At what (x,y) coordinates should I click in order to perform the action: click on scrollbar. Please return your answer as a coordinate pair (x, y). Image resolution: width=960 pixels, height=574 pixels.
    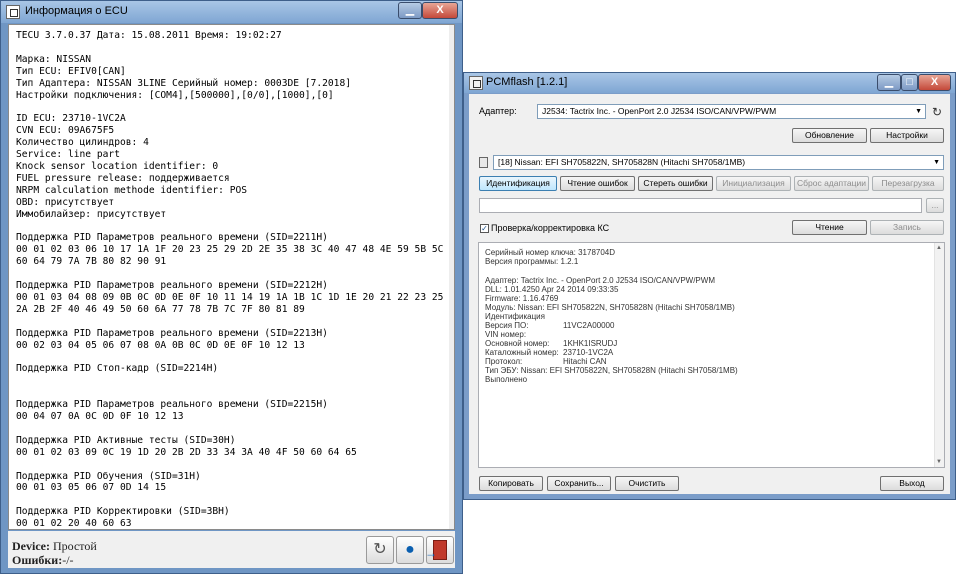
    Looking at the image, I should click on (451, 277).